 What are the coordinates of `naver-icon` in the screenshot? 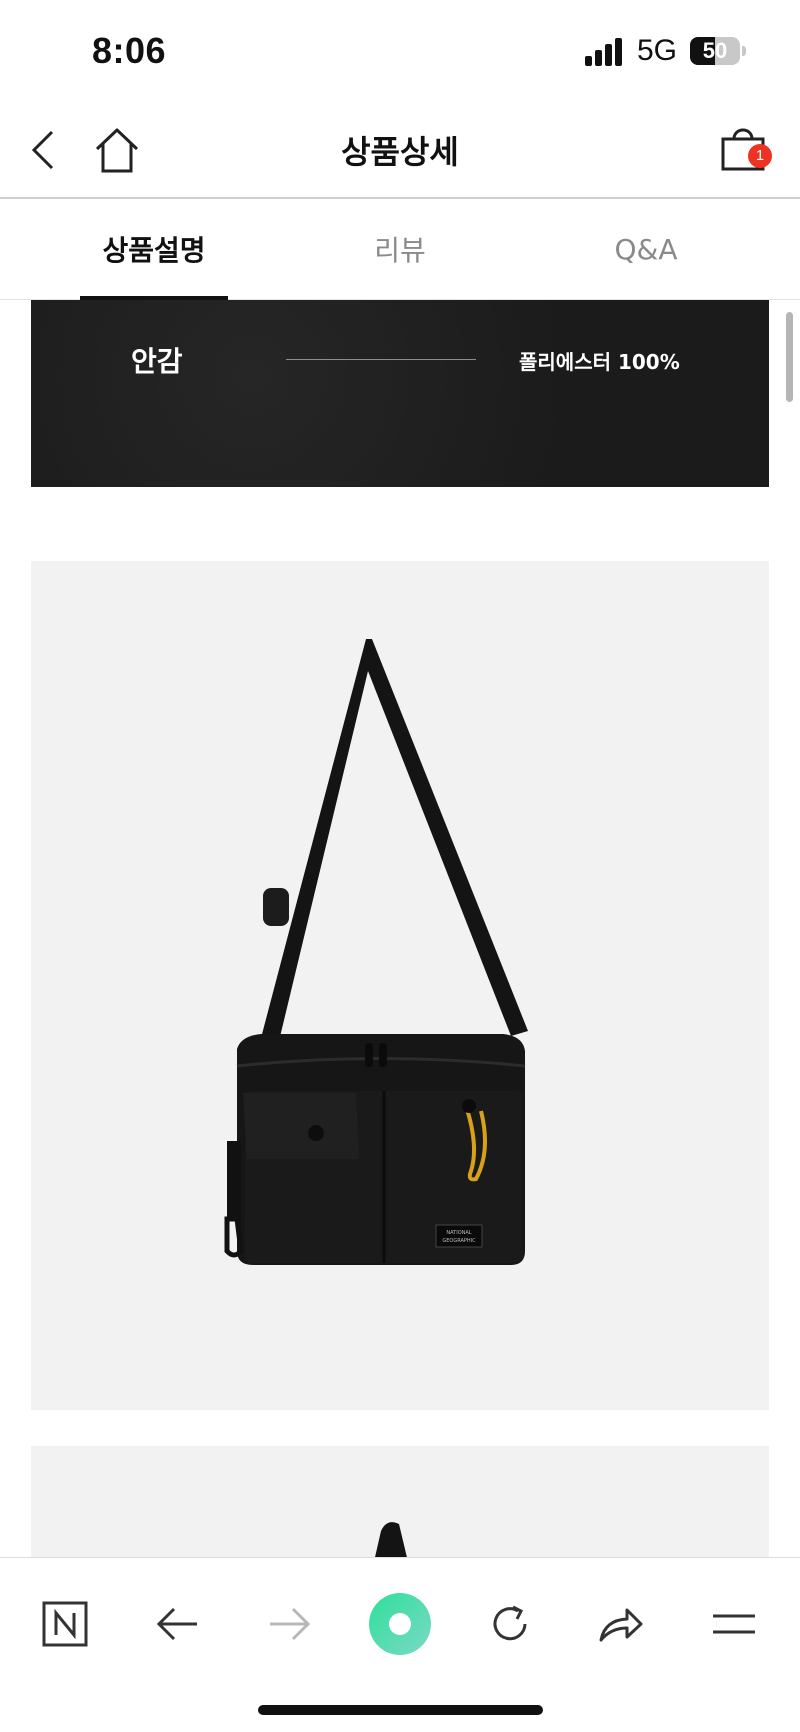 It's located at (65, 1624).